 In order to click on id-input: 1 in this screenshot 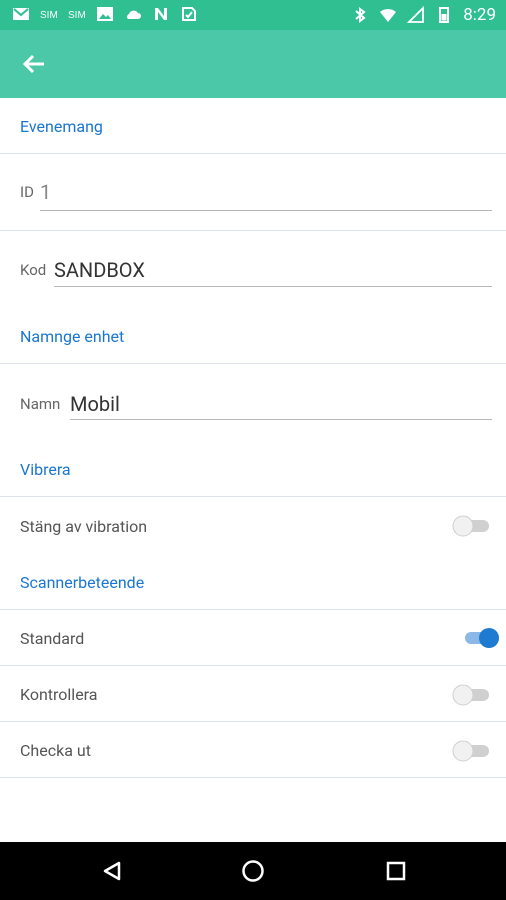, I will do `click(45, 192)`.